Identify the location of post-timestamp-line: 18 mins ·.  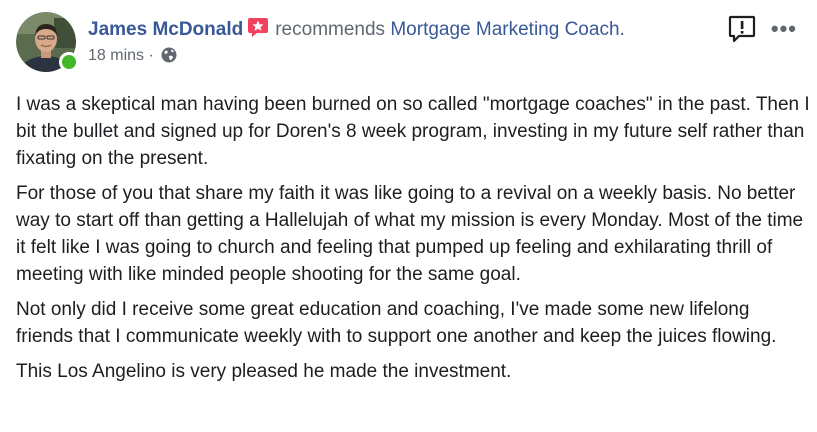
(401, 56).